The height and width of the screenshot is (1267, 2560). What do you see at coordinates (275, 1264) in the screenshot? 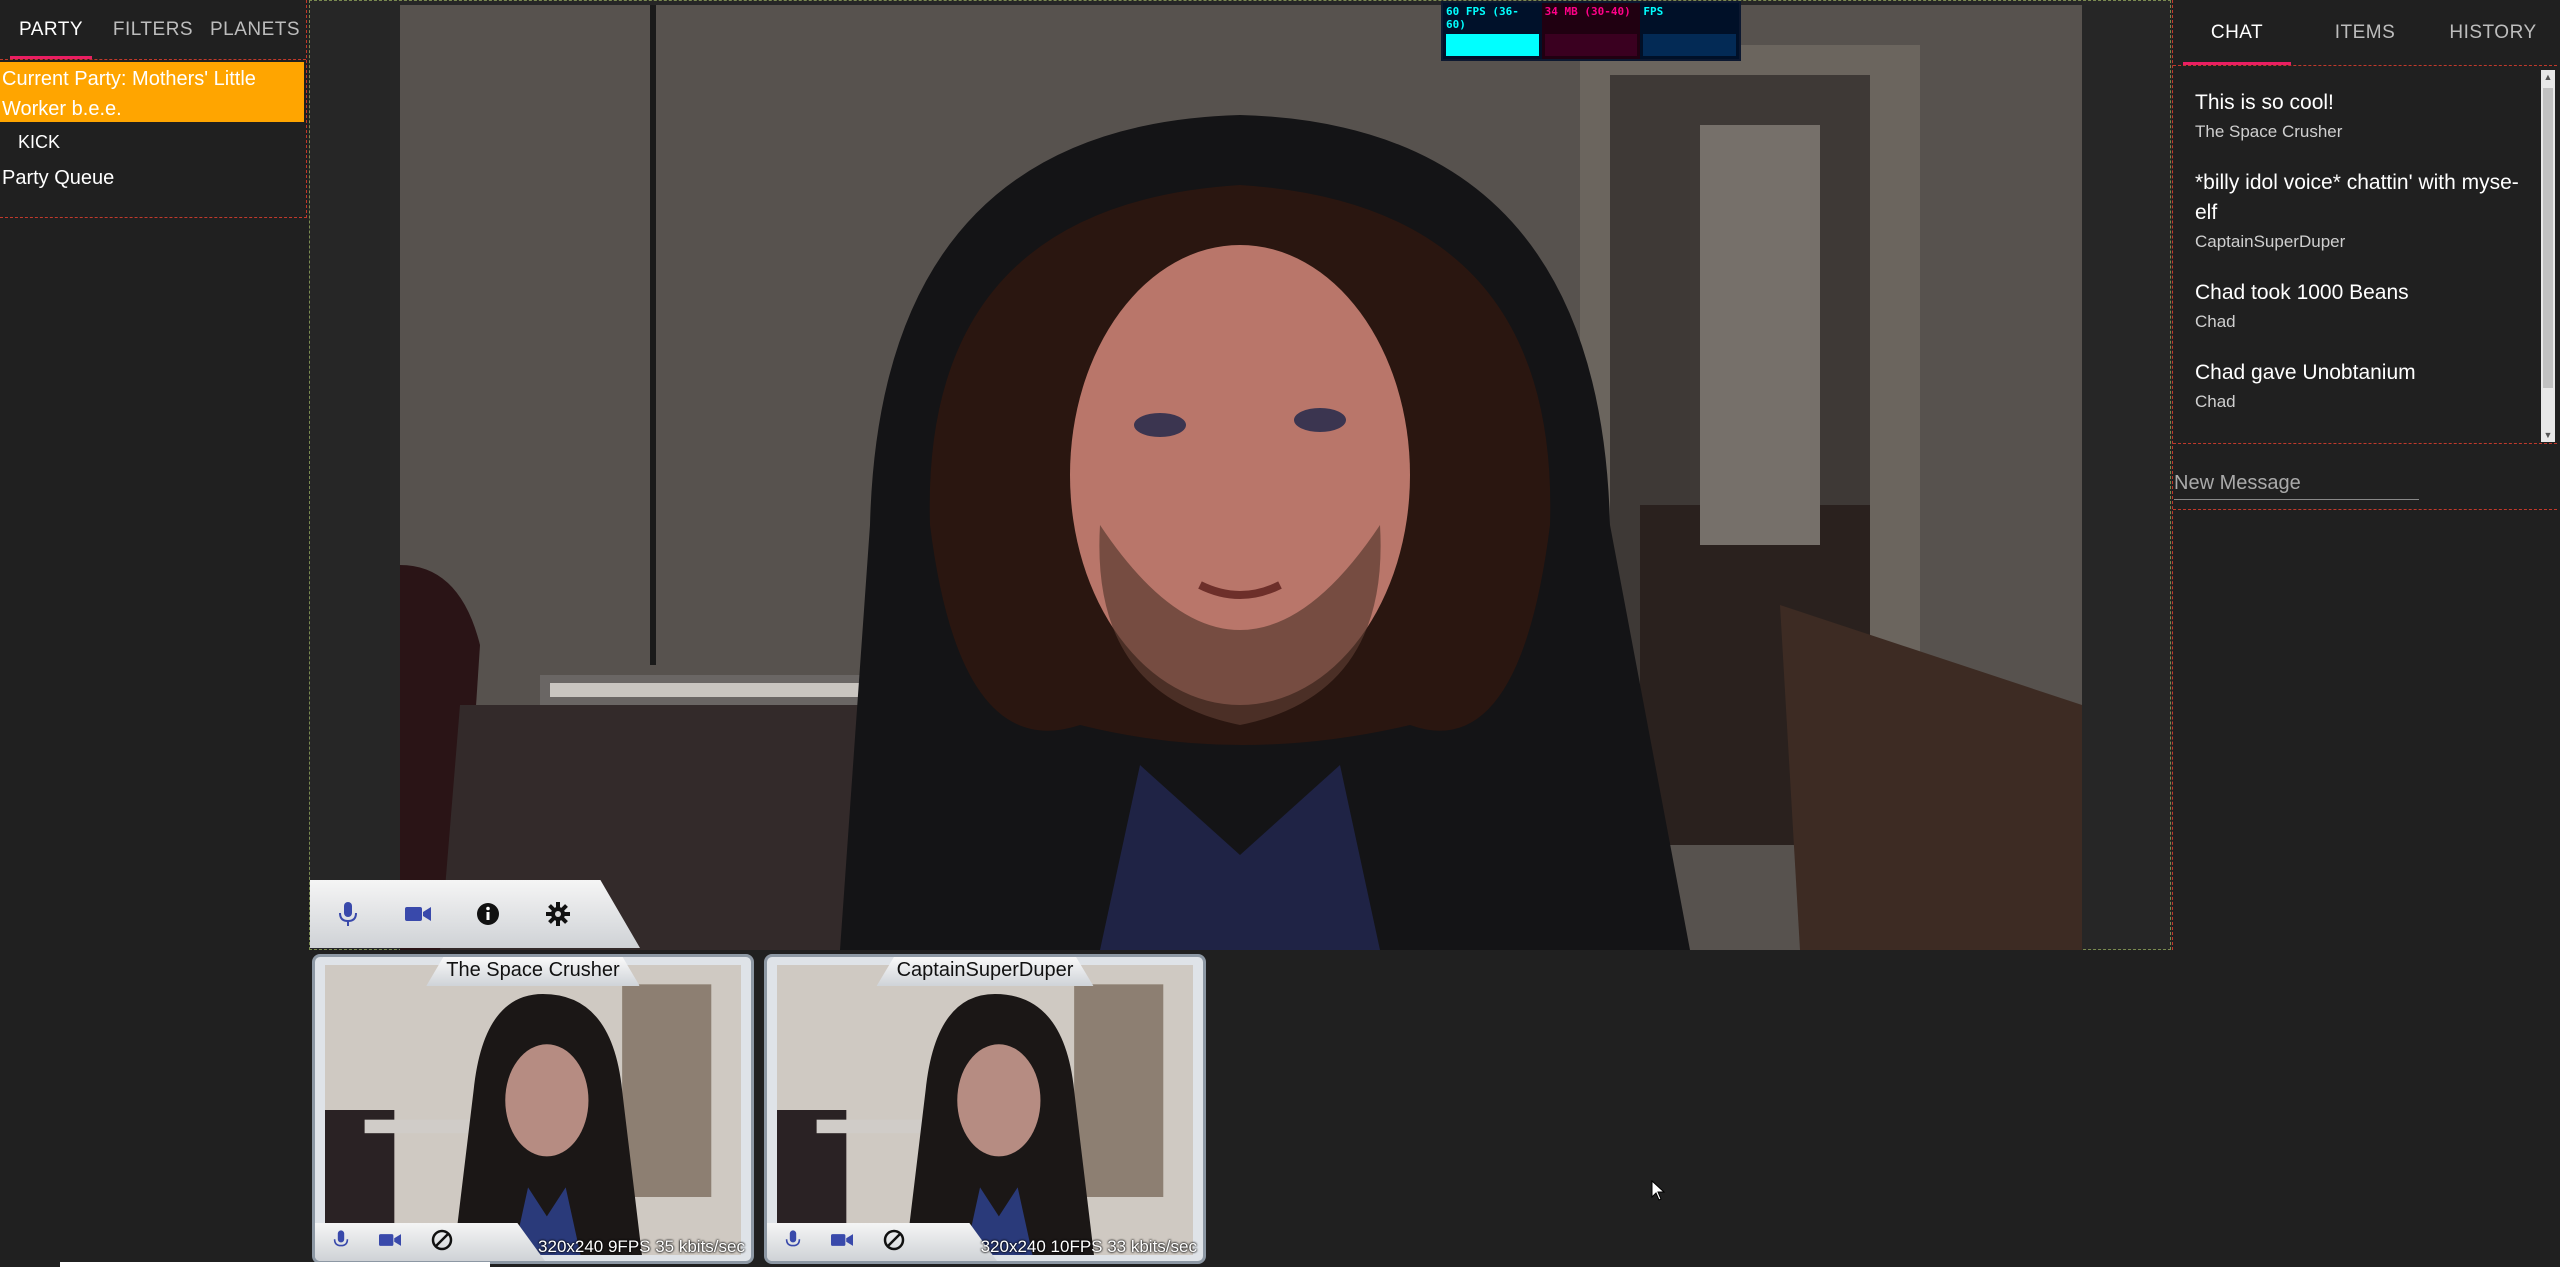
I see `page-scrollbar` at bounding box center [275, 1264].